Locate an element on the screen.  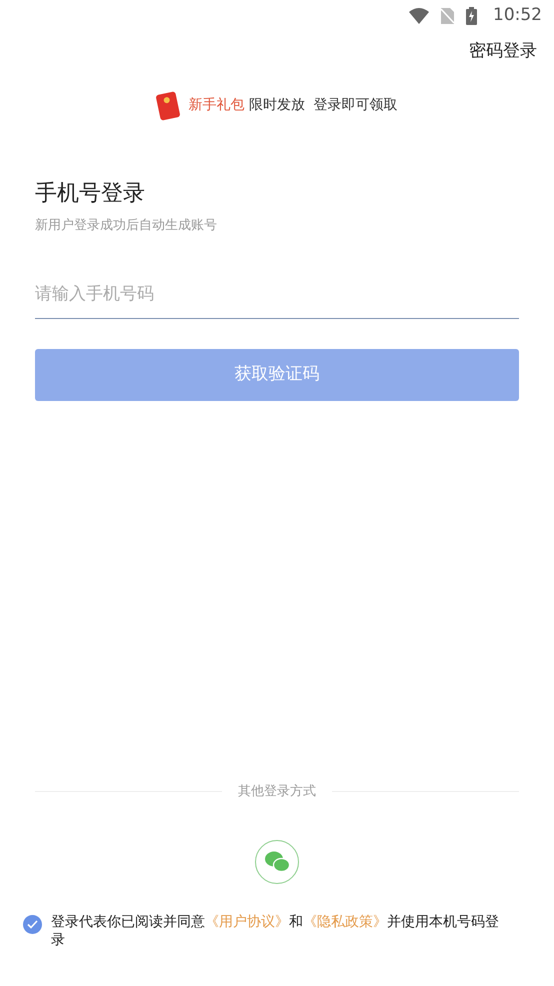
wechat-login-button is located at coordinates (277, 862).